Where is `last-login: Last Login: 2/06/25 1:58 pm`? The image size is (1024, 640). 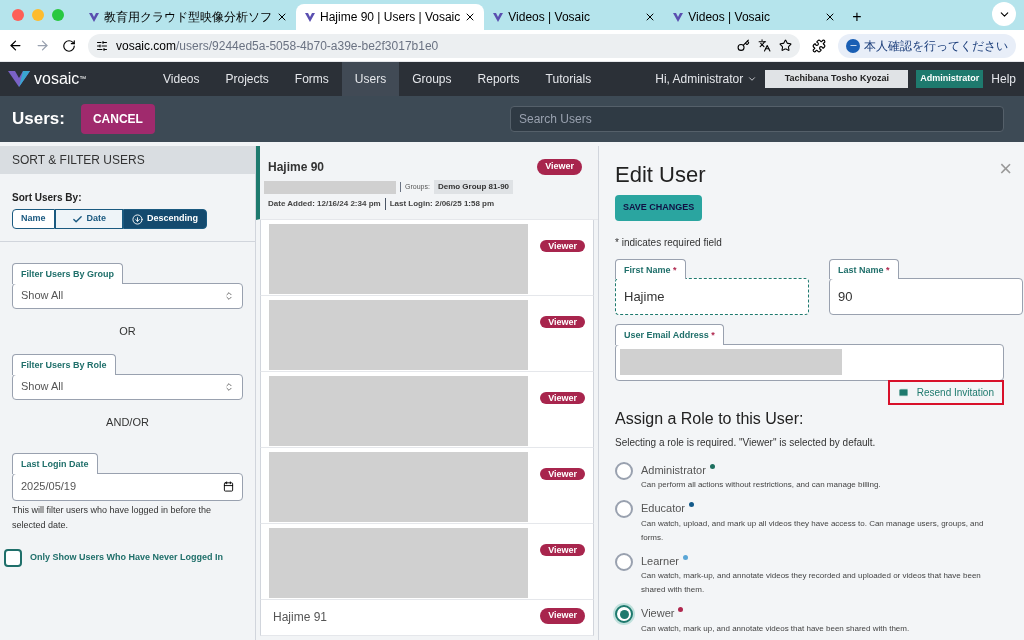
last-login: Last Login: 2/06/25 1:58 pm is located at coordinates (439, 204).